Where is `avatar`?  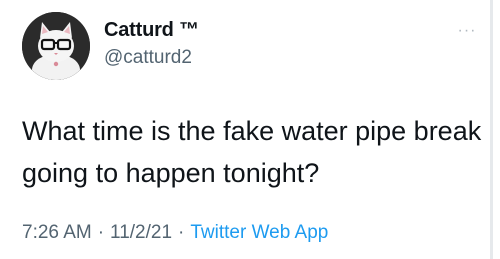
avatar is located at coordinates (56, 46).